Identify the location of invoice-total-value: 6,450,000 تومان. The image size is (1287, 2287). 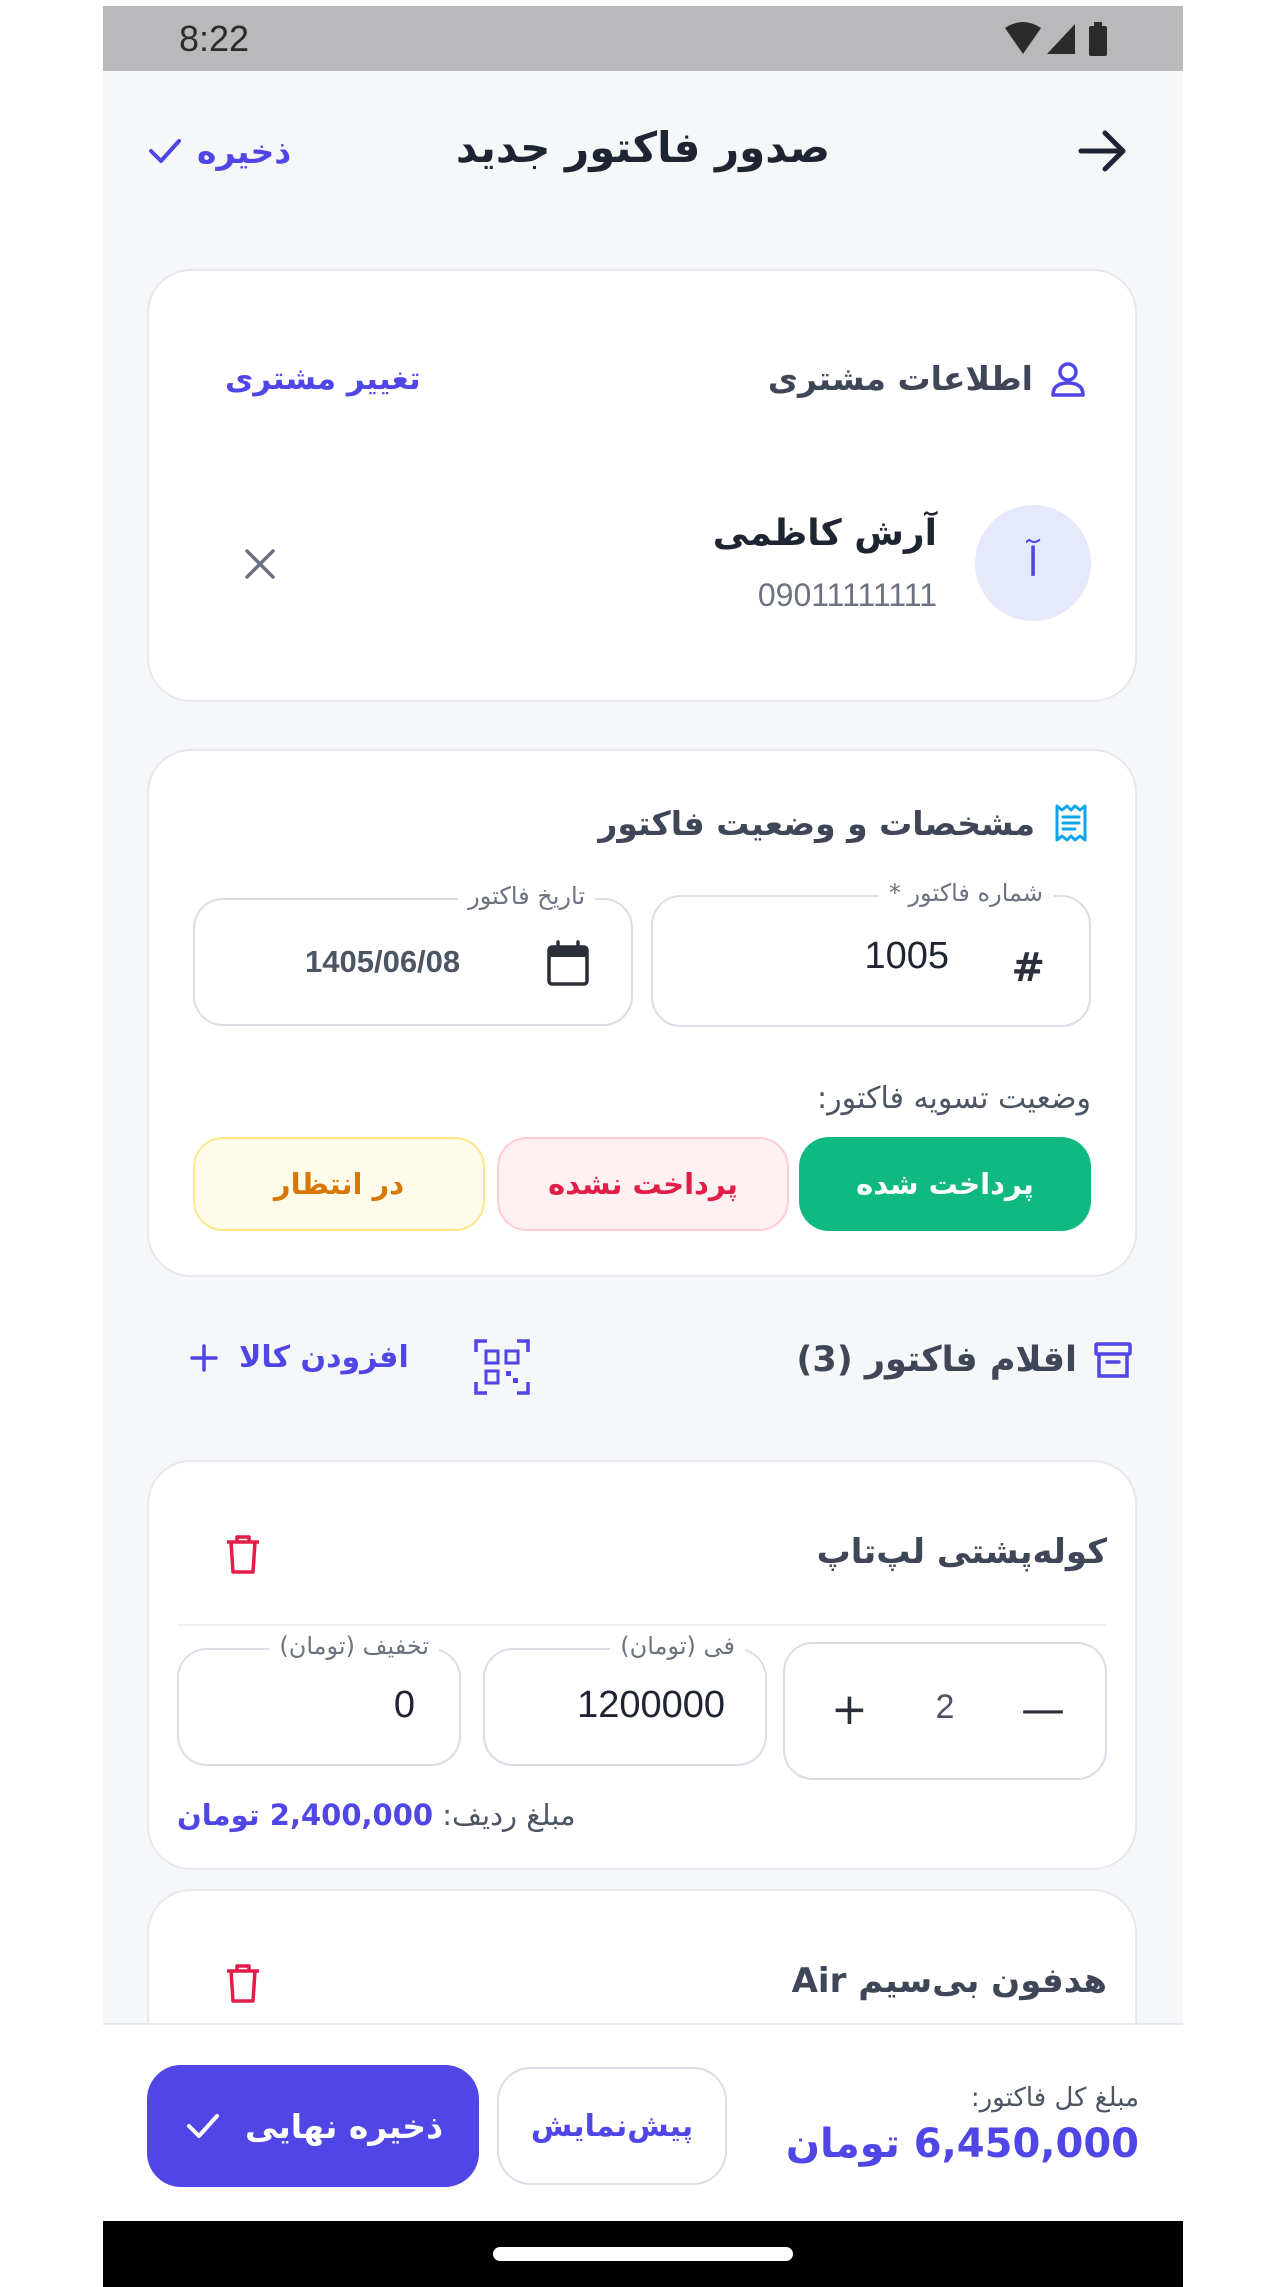
(962, 2144).